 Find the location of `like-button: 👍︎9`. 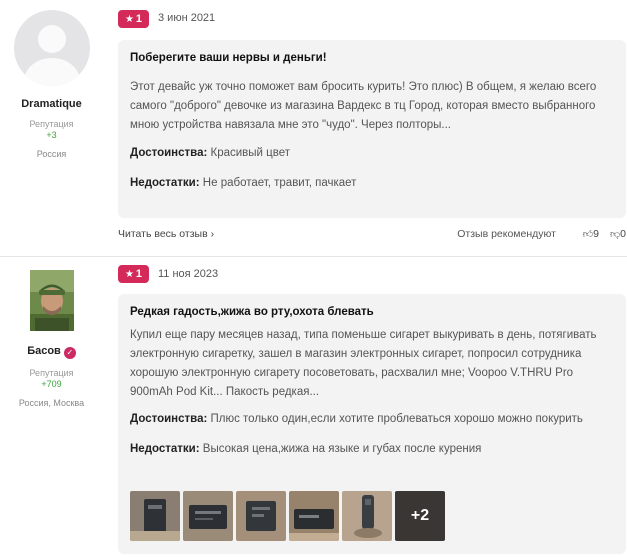

like-button: 👍︎9 is located at coordinates (591, 234).